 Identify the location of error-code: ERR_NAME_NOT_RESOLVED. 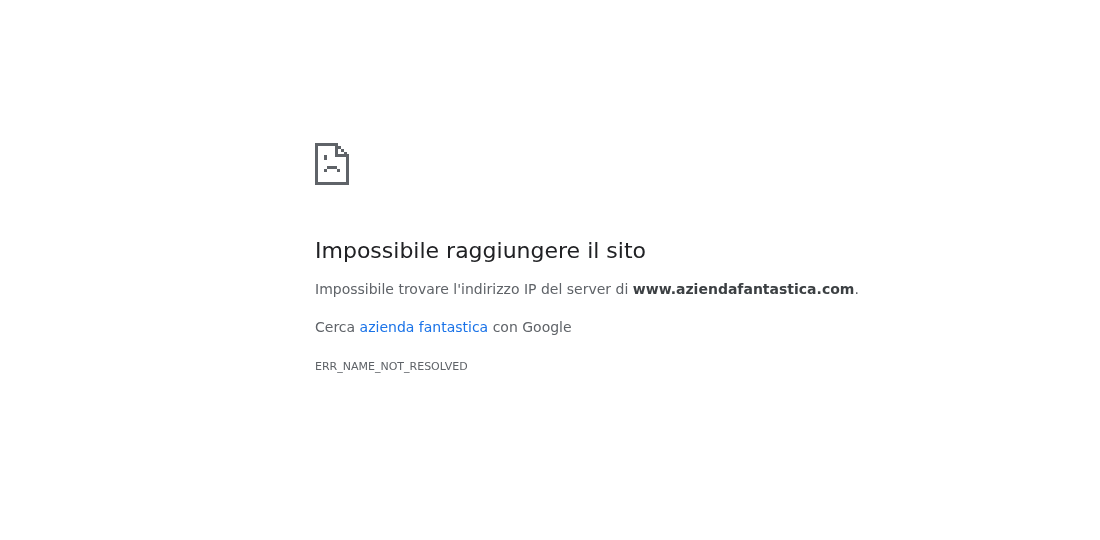
(392, 366).